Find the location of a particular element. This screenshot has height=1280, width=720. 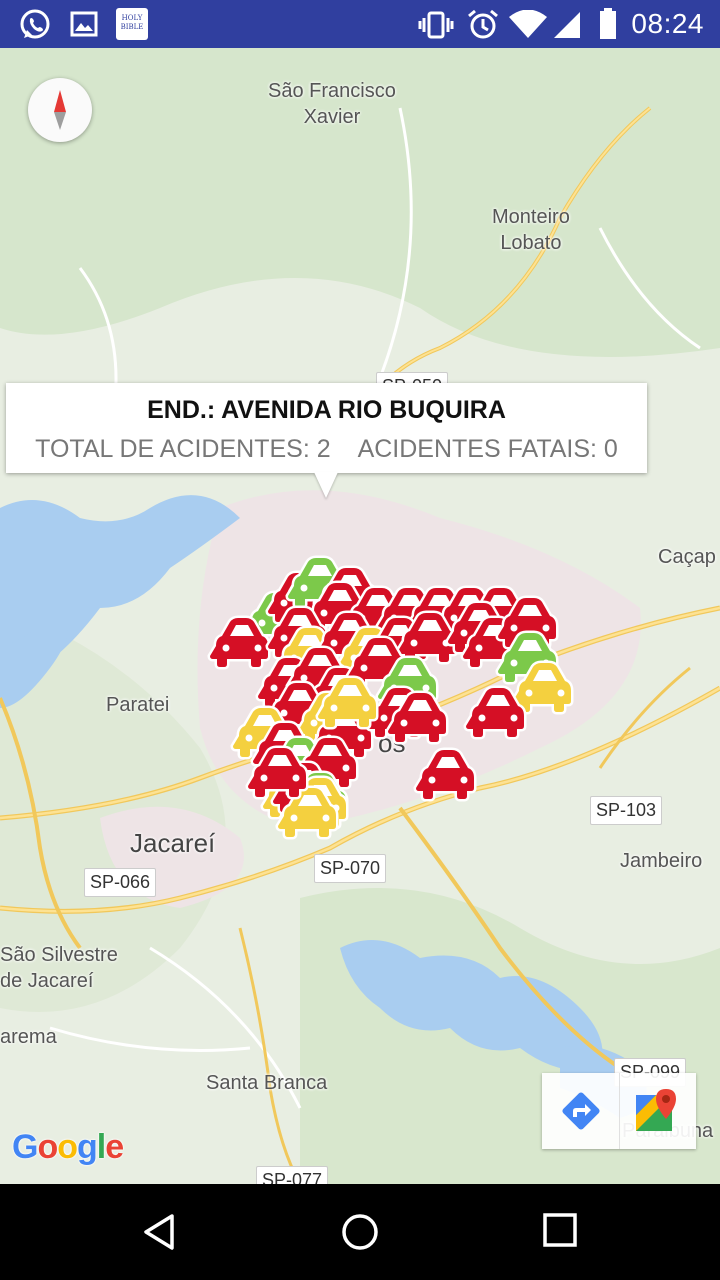

info-window-title: END.: AVENIDA RIO BUQUIRA is located at coordinates (326, 410).